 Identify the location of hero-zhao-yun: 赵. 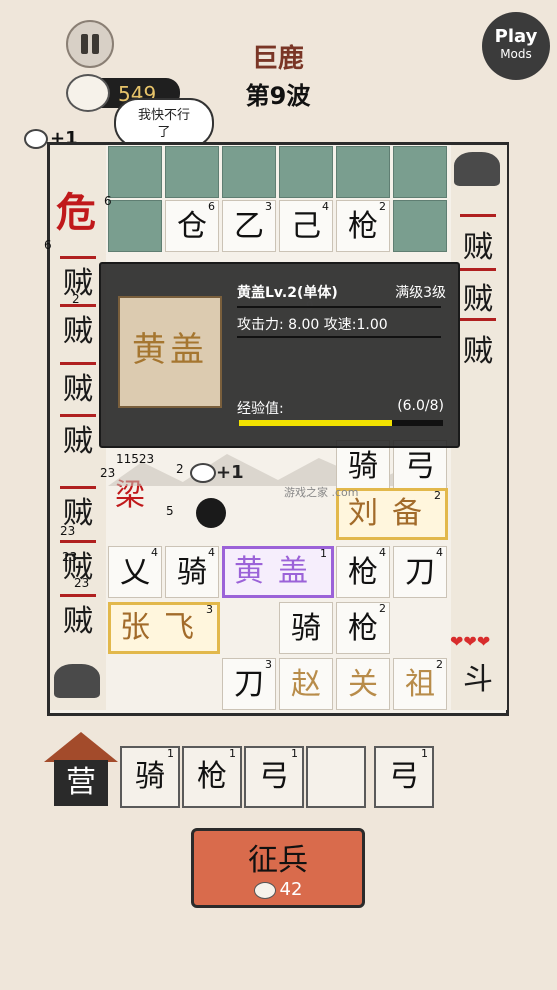
(306, 684).